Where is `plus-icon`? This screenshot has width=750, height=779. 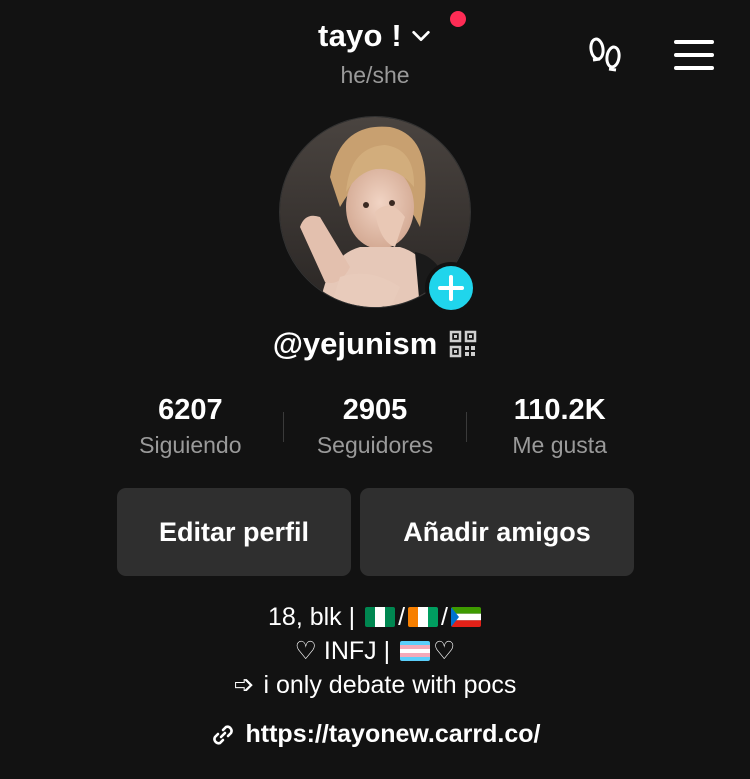
plus-icon is located at coordinates (451, 288).